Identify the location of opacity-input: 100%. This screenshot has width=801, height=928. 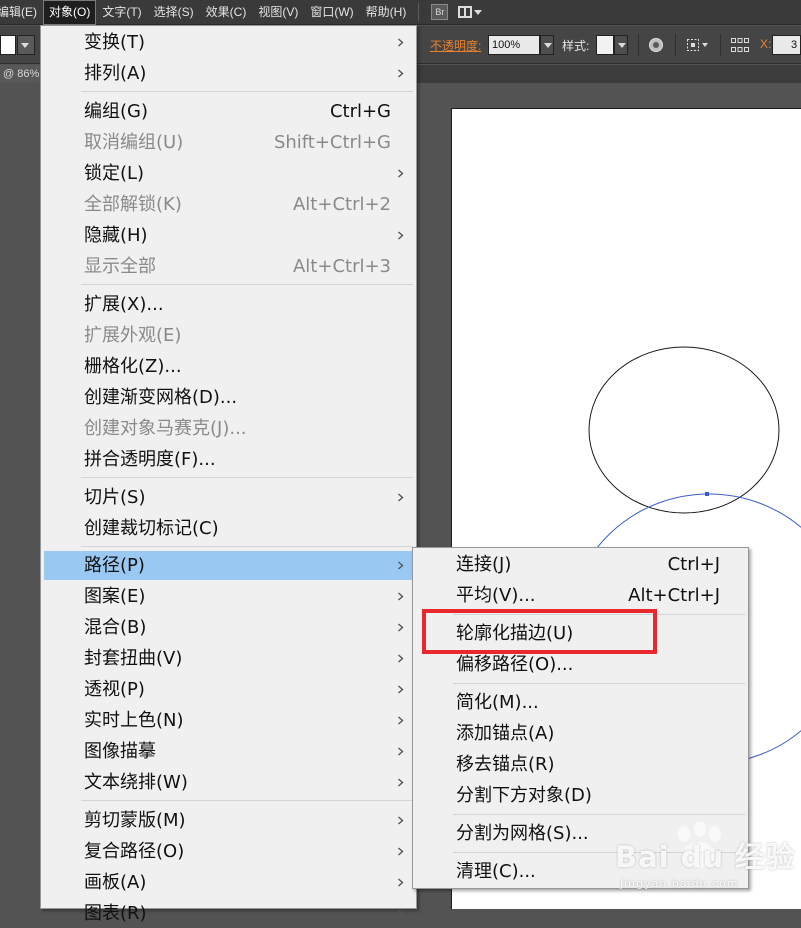
(514, 45).